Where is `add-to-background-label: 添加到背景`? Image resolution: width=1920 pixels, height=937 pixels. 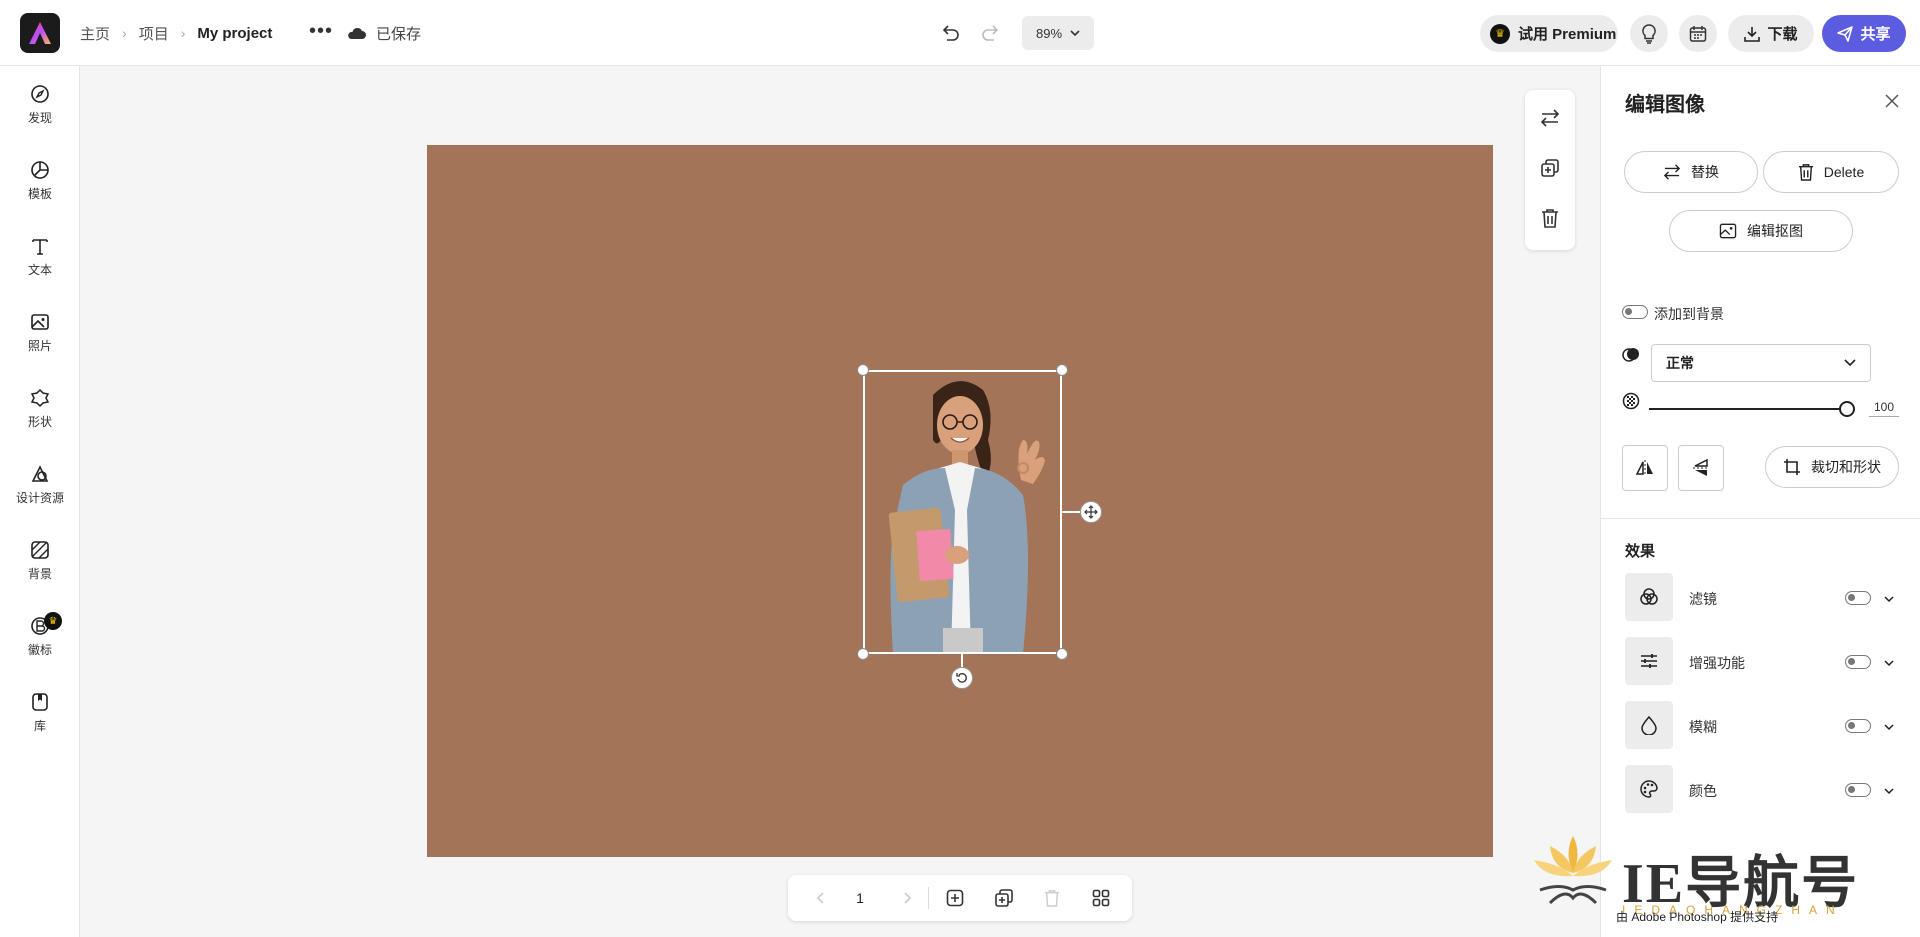
add-to-background-label: 添加到背景 is located at coordinates (1689, 314).